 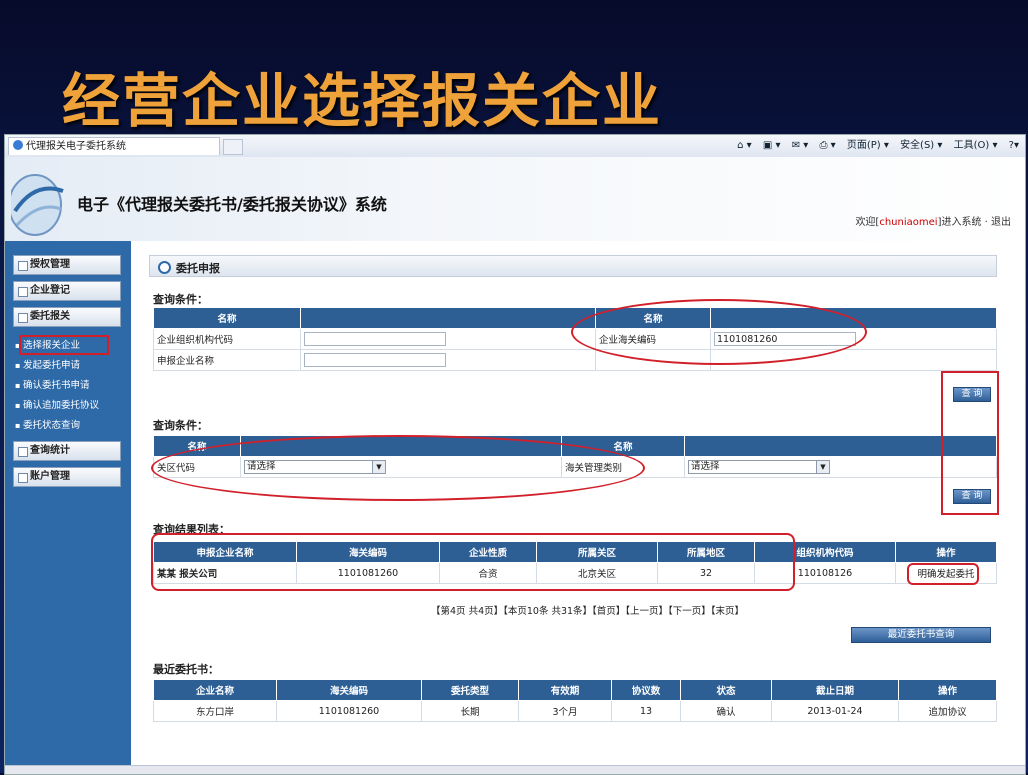 I want to click on subnav-confirm-entrust: 确认委托书申请, so click(x=52, y=385).